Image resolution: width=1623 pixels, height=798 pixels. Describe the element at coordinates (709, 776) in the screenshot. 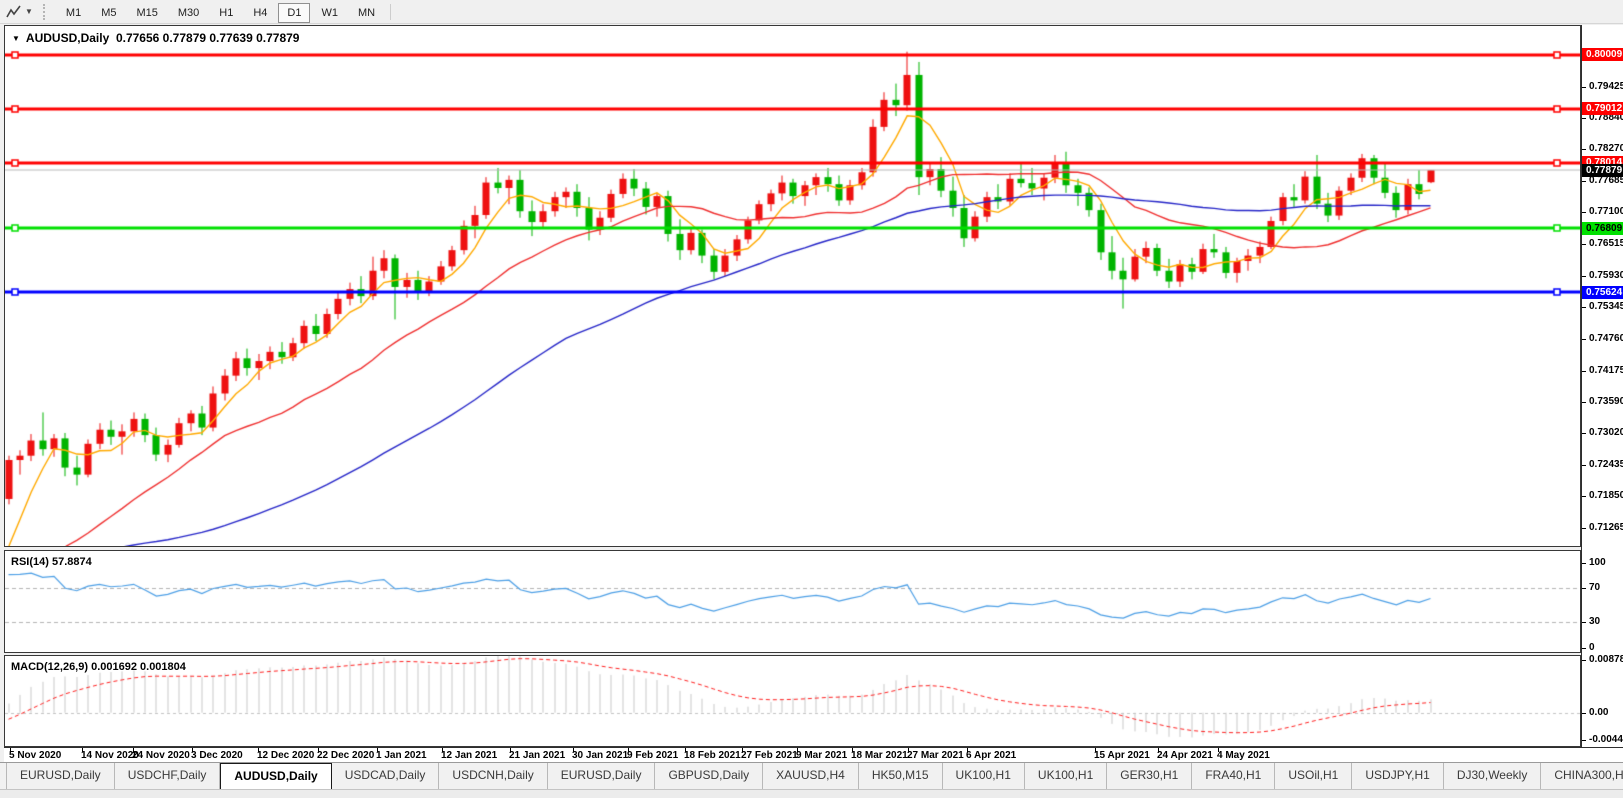

I see `chart-tab-gbpusd-daily: GBPUSD,Daily` at that location.